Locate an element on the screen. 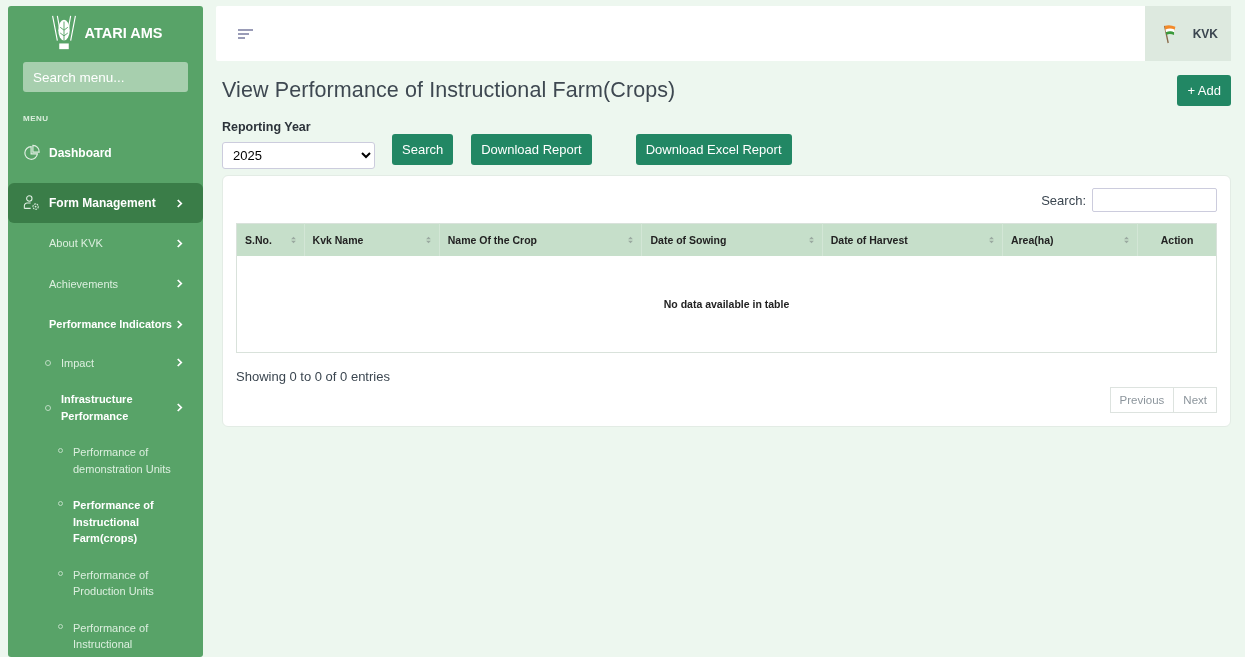 The width and height of the screenshot is (1245, 657). column-header: Kvk Name is located at coordinates (372, 239).